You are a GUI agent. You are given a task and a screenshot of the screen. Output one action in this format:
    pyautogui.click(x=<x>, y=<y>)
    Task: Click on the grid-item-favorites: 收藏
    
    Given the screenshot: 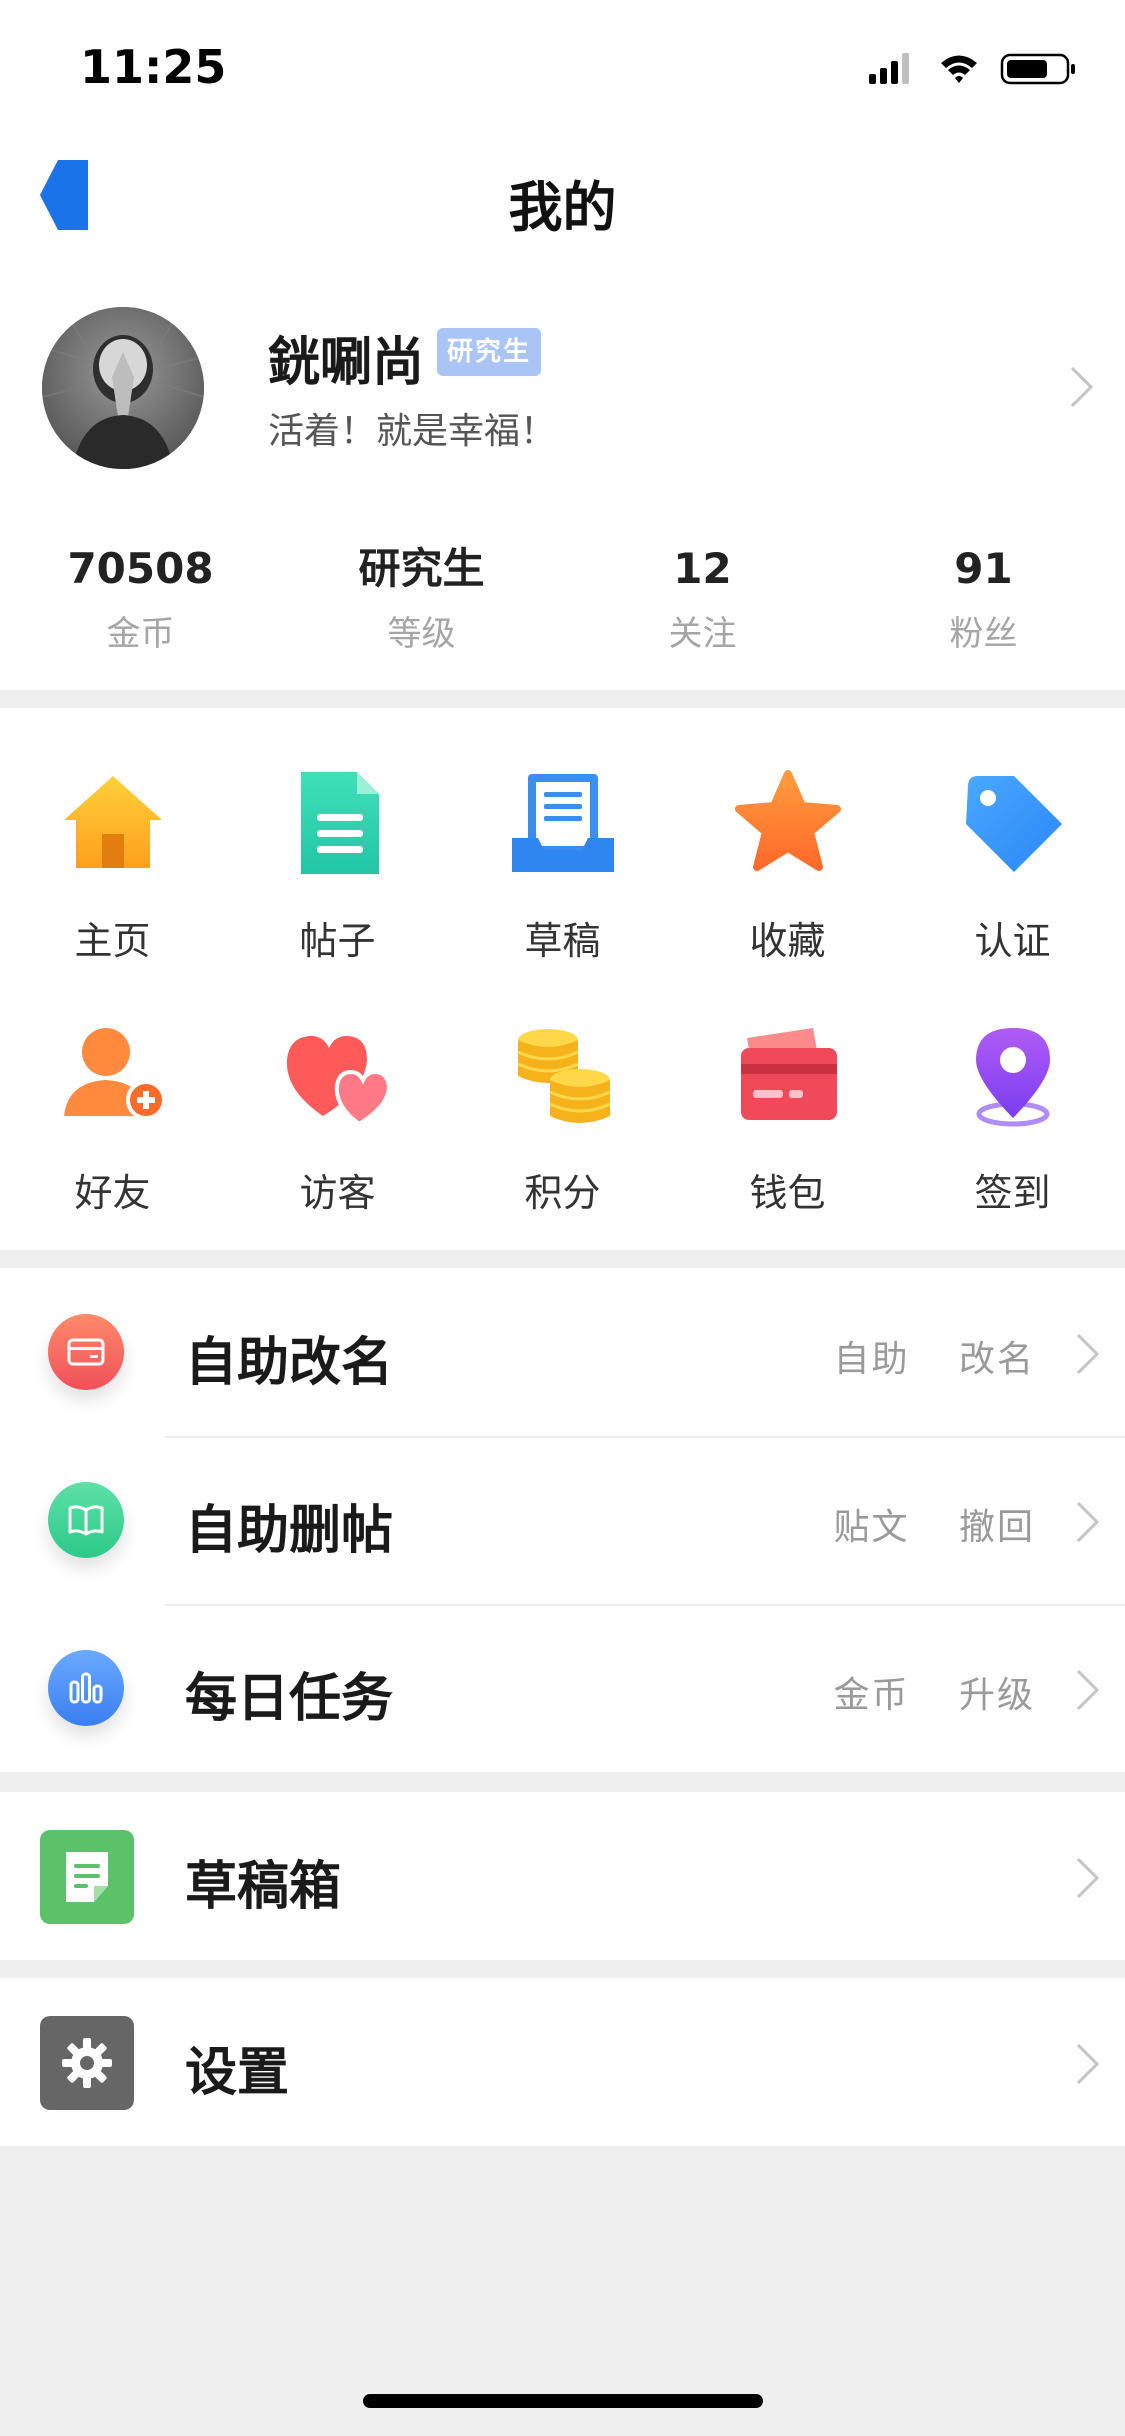 What is the action you would take?
    pyautogui.click(x=787, y=835)
    